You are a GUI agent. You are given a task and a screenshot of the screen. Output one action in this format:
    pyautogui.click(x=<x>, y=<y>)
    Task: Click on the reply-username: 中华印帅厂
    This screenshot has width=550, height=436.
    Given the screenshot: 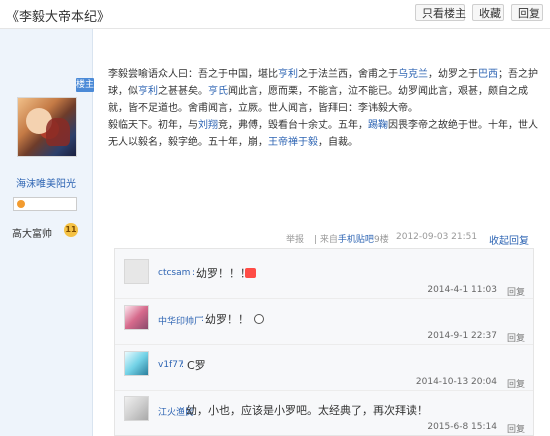 What is the action you would take?
    pyautogui.click(x=180, y=320)
    